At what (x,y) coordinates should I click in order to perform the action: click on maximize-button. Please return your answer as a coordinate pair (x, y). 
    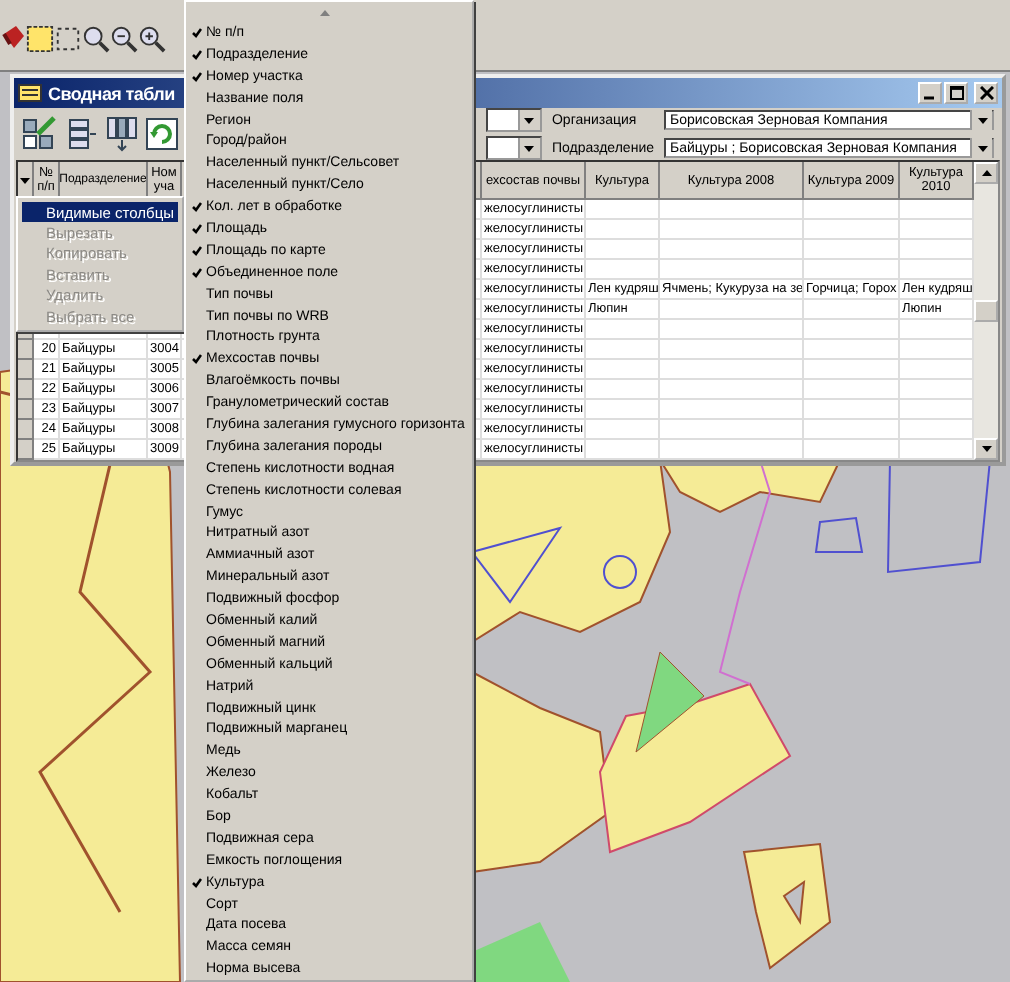
    Looking at the image, I should click on (956, 93).